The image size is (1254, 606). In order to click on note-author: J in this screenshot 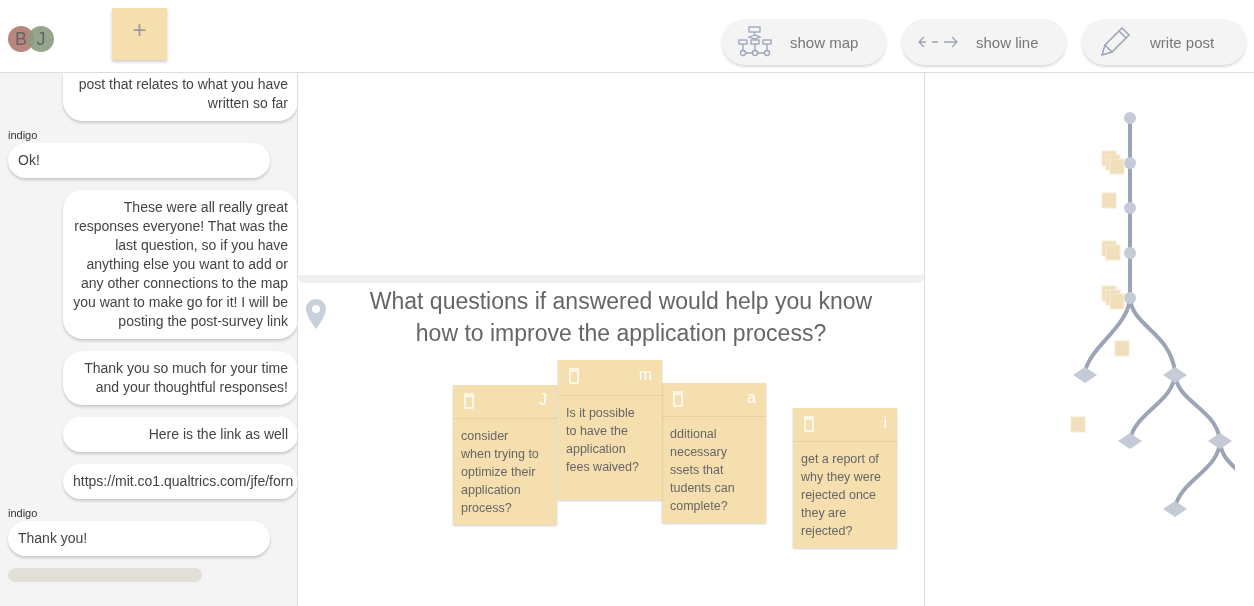, I will do `click(543, 400)`.